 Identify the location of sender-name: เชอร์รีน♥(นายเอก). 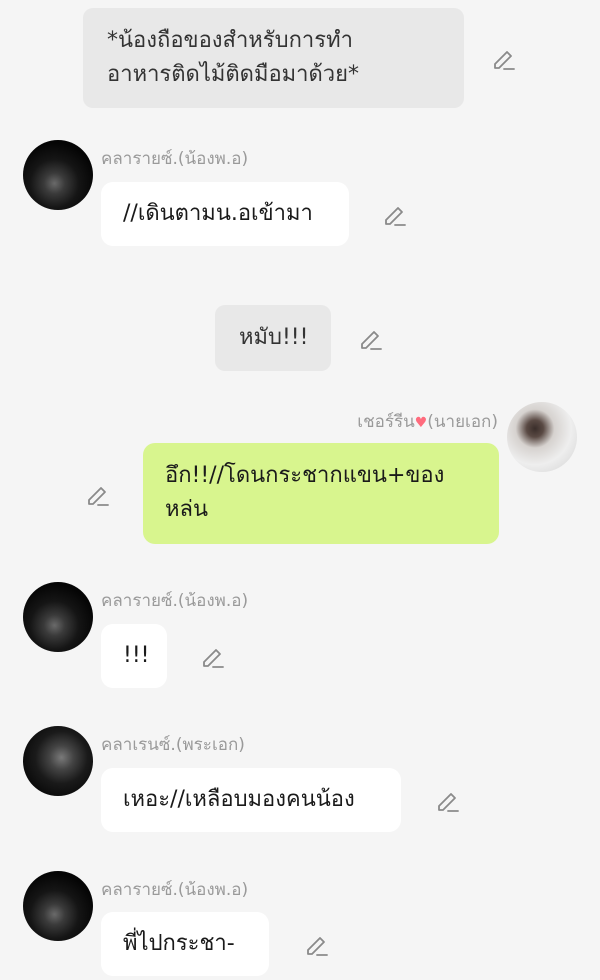
(427, 421).